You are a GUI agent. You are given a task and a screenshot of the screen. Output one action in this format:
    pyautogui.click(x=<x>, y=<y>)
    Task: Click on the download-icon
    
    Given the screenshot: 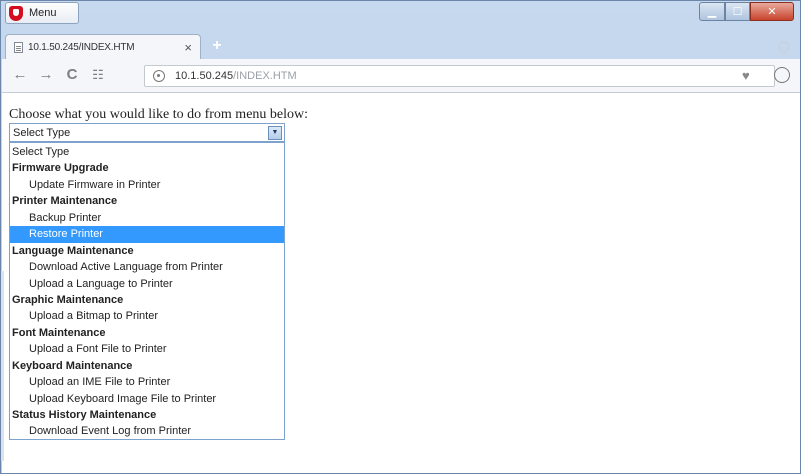 What is the action you would take?
    pyautogui.click(x=782, y=75)
    